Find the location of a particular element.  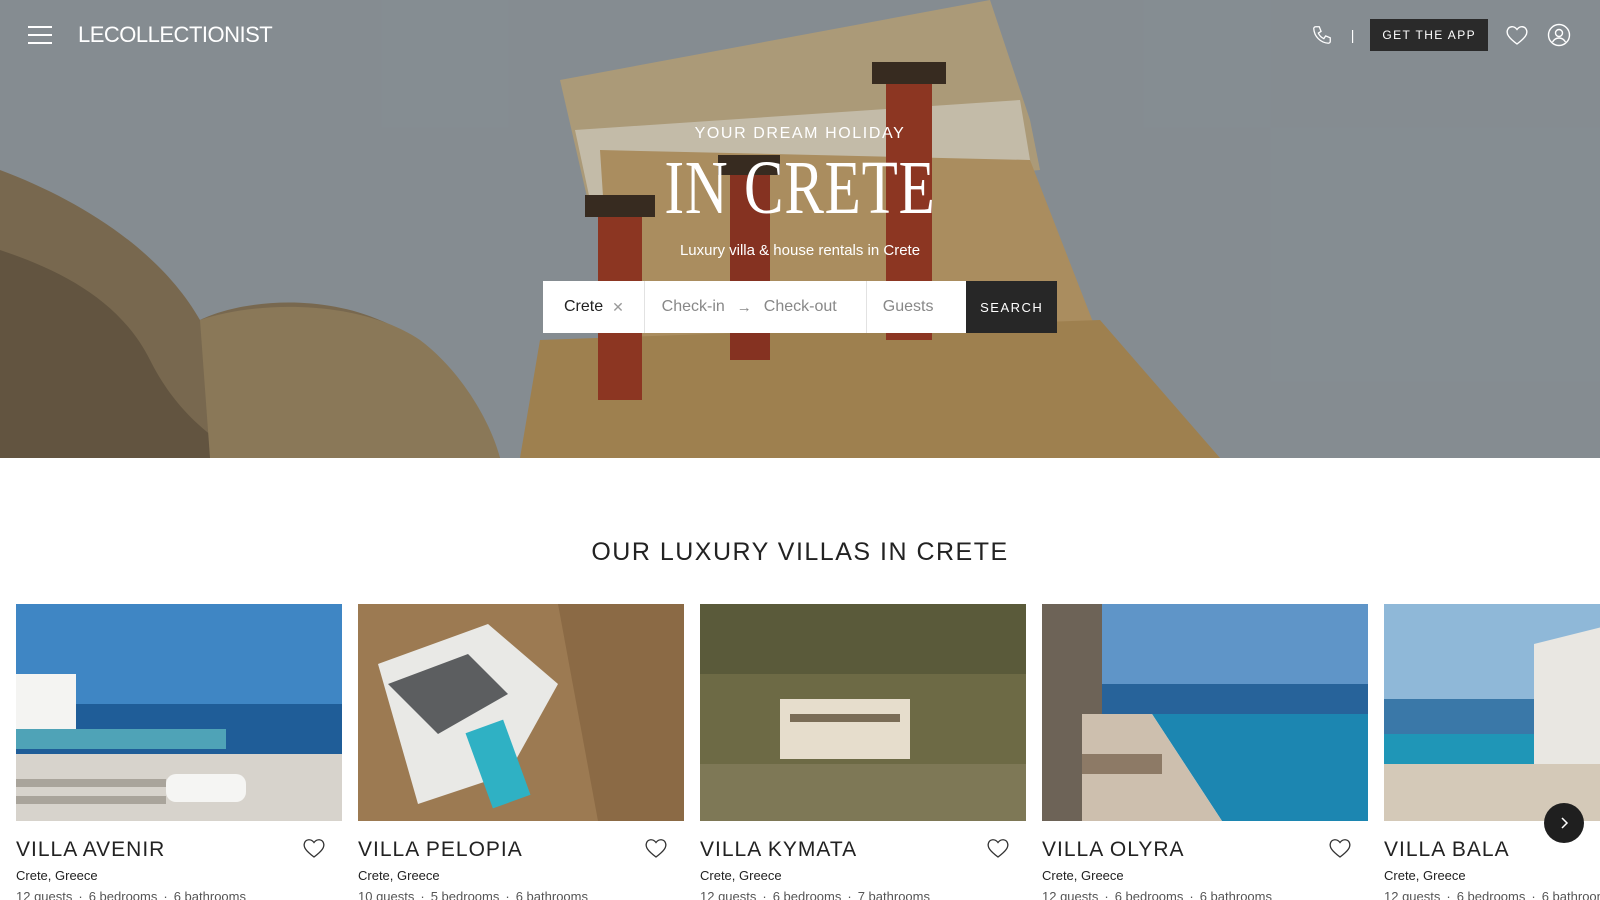

villa-bathrooms: 7 bathrooms is located at coordinates (893, 894).